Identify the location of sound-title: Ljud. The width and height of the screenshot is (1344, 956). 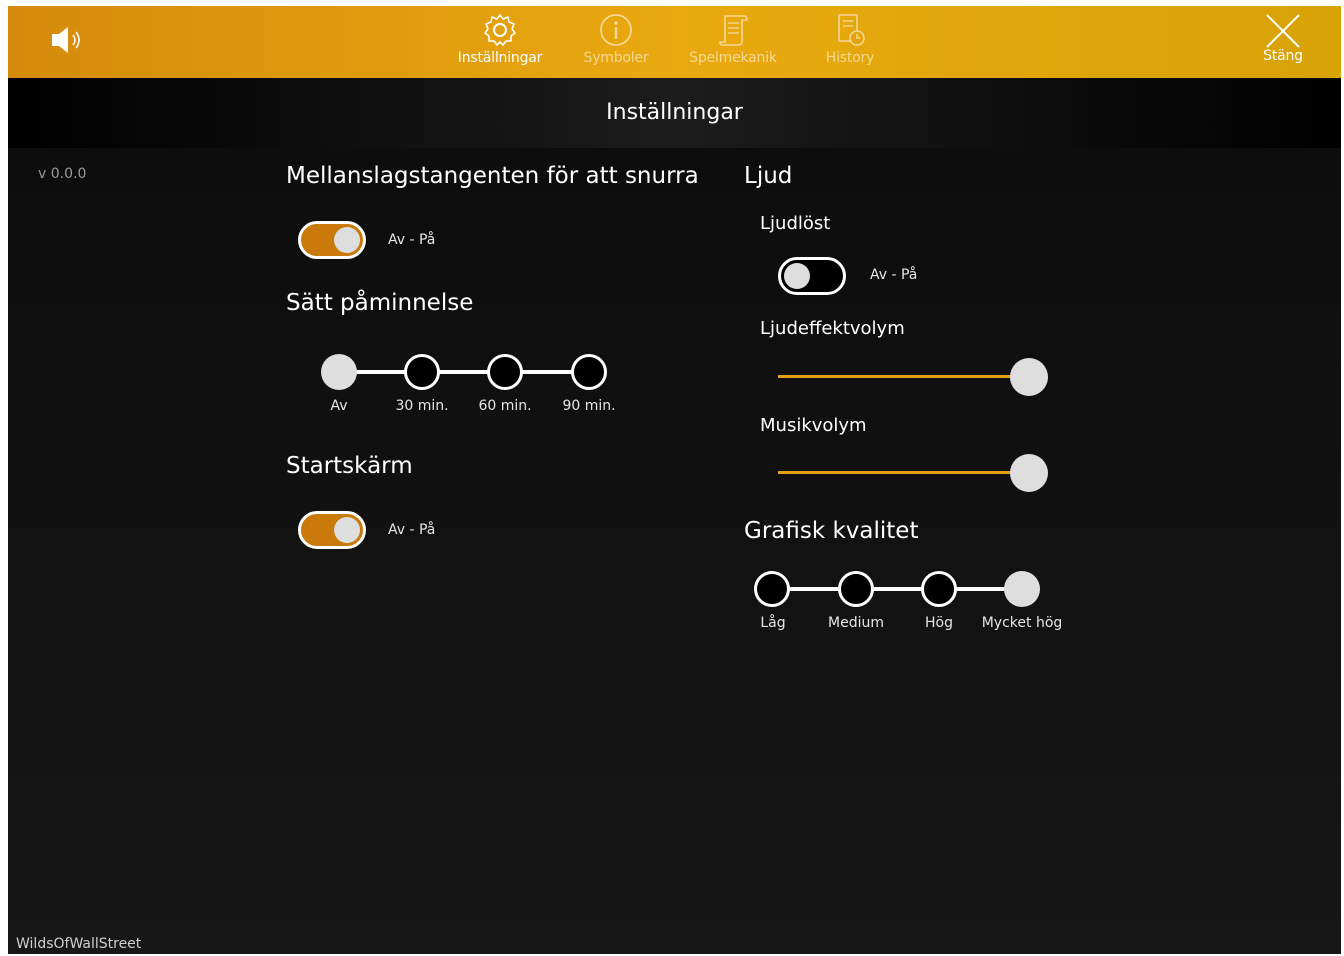
(768, 176).